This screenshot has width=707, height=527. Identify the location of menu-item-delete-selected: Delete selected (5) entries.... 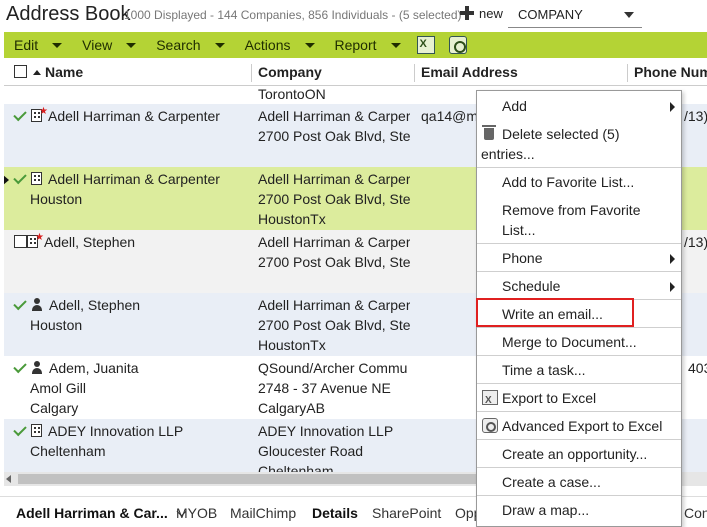
(579, 145).